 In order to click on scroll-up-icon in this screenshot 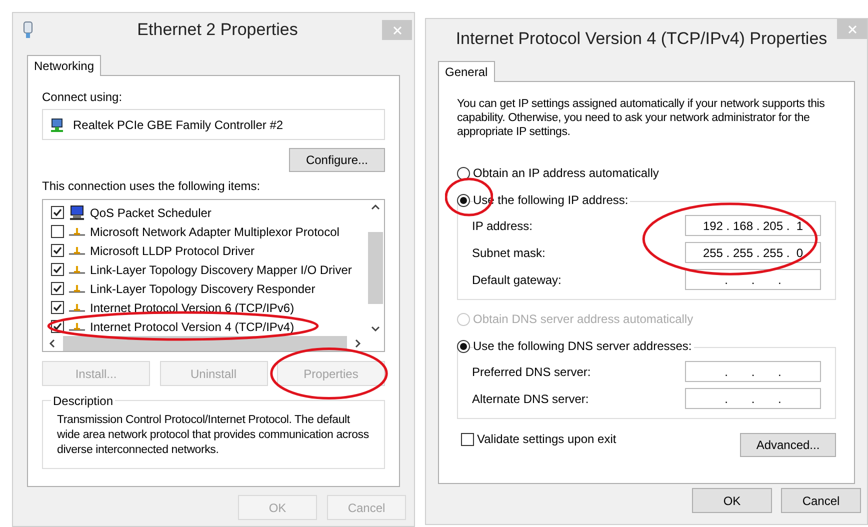, I will do `click(375, 207)`.